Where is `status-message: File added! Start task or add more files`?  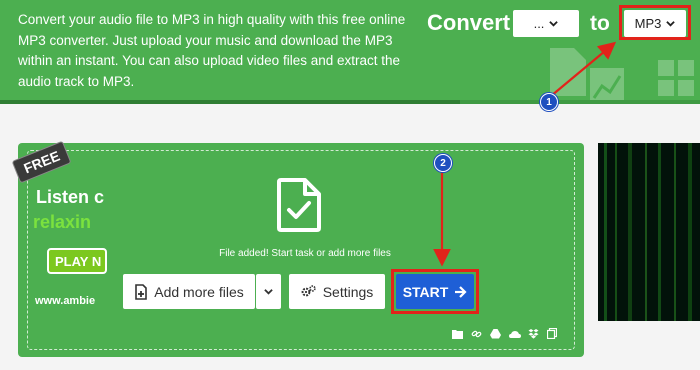
status-message: File added! Start task or add more files is located at coordinates (305, 253).